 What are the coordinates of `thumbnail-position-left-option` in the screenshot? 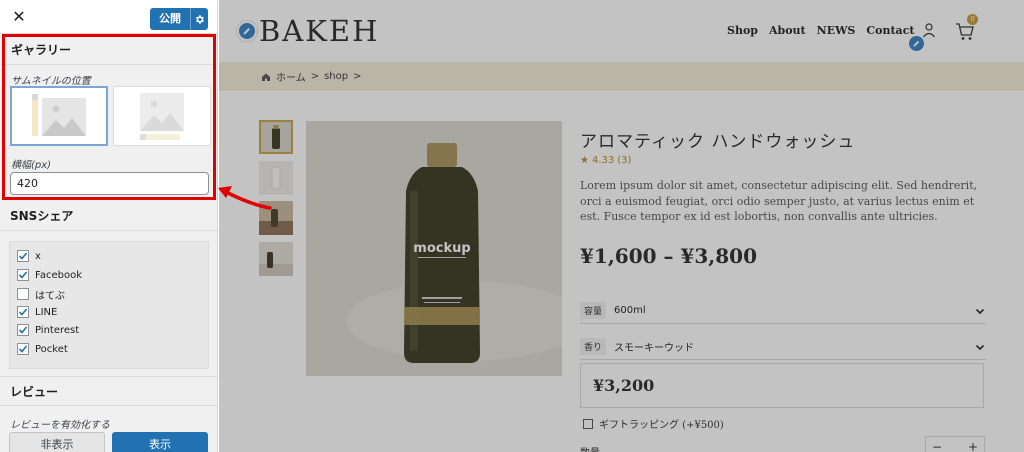 It's located at (59, 116).